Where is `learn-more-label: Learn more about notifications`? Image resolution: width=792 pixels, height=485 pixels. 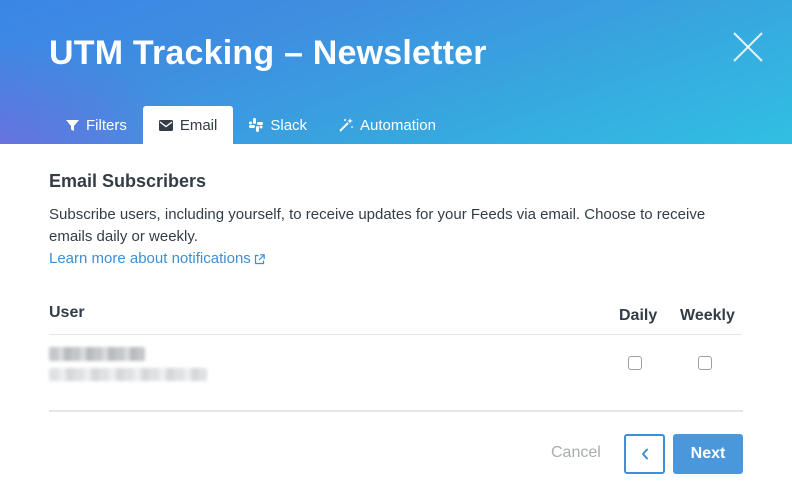
learn-more-label: Learn more about notifications is located at coordinates (150, 258).